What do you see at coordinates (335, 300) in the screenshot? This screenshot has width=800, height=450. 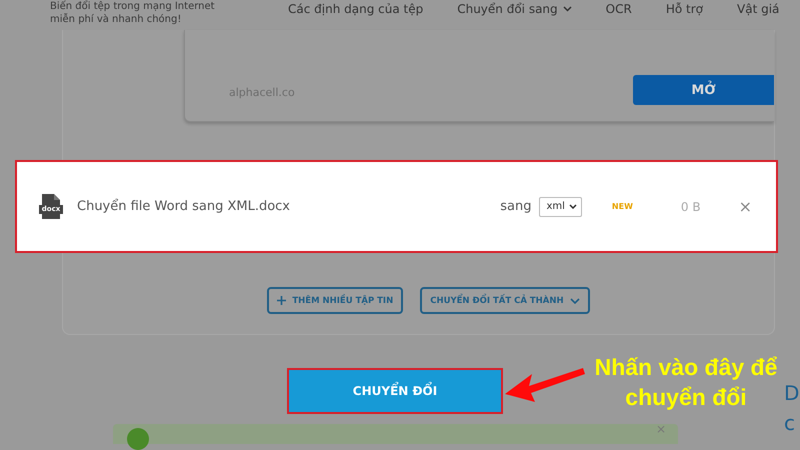 I see `add-files-button: THÊM NHIỀU TẬP TIN` at bounding box center [335, 300].